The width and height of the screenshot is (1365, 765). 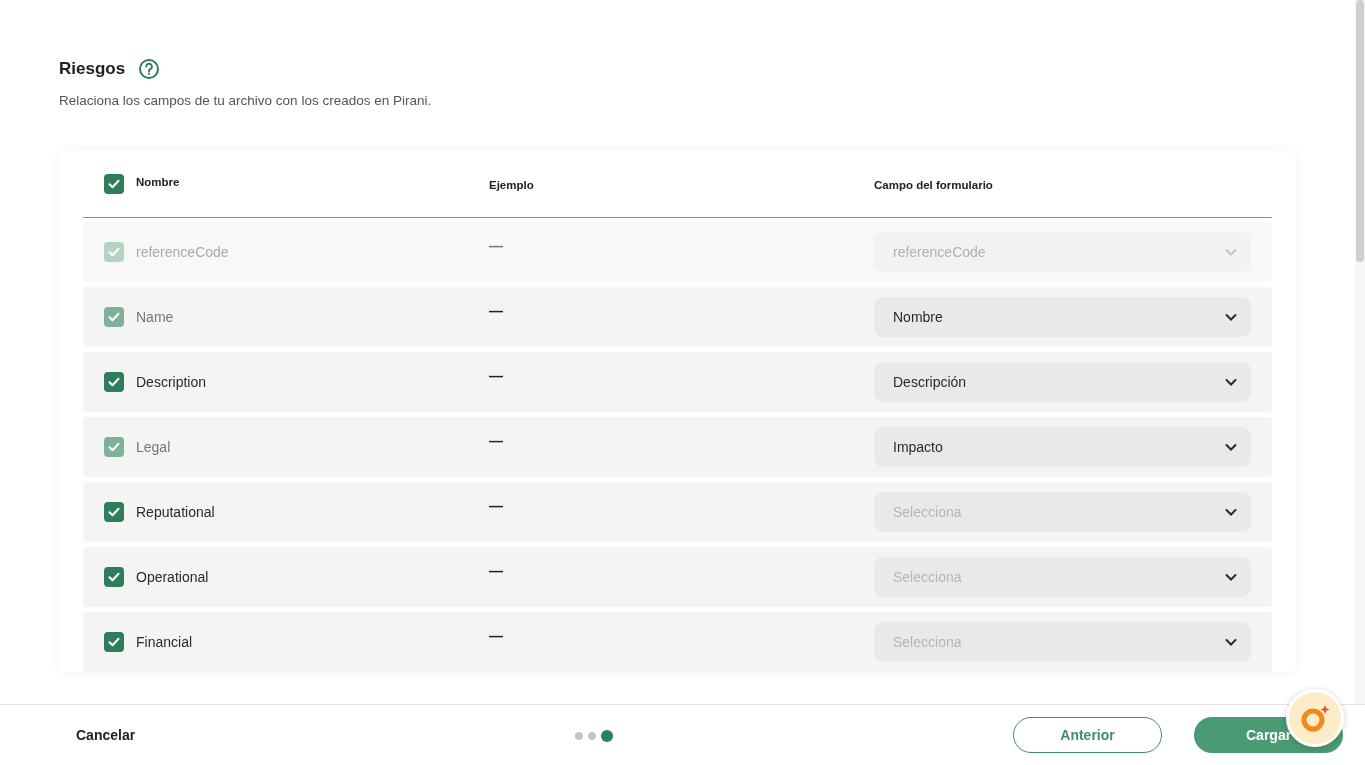 I want to click on column-header: Campo del formulario, so click(x=933, y=185).